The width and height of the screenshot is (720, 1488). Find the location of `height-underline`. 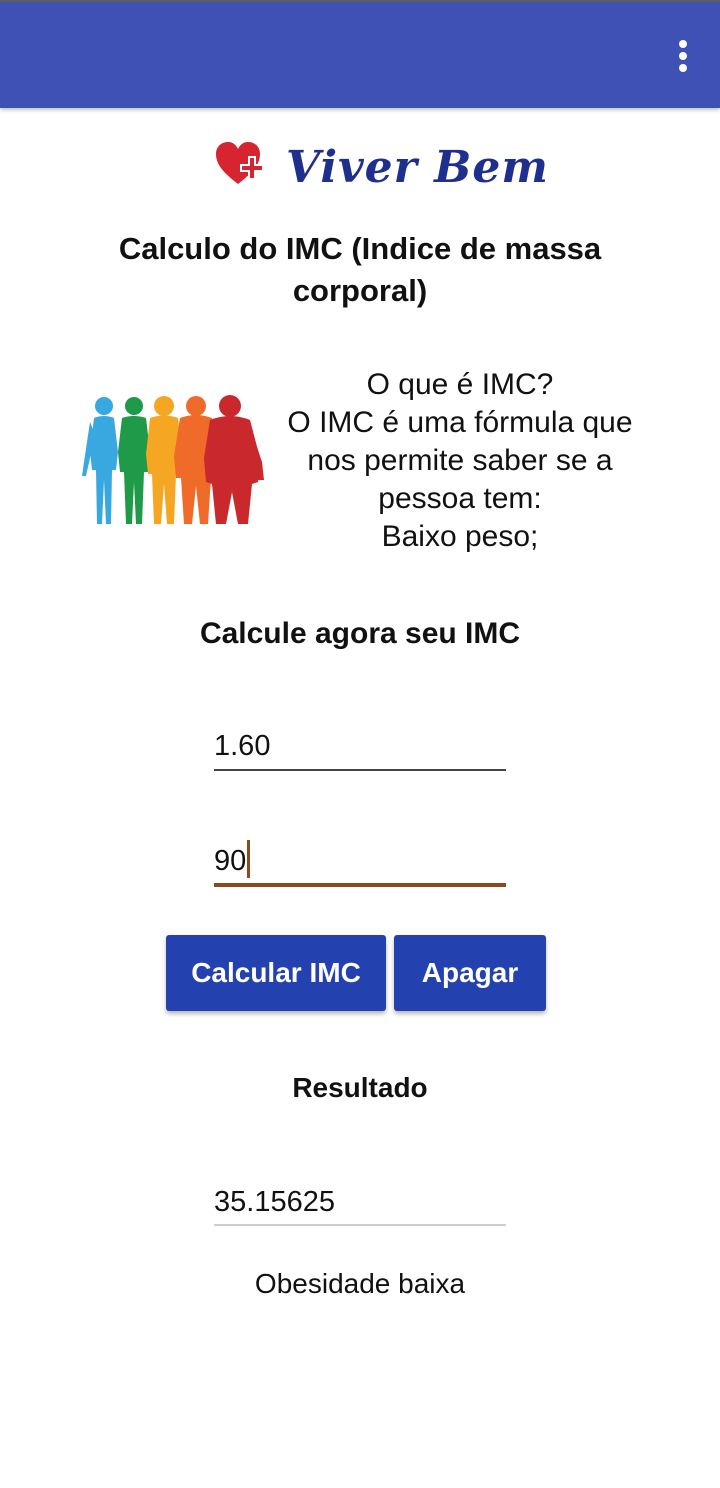

height-underline is located at coordinates (360, 770).